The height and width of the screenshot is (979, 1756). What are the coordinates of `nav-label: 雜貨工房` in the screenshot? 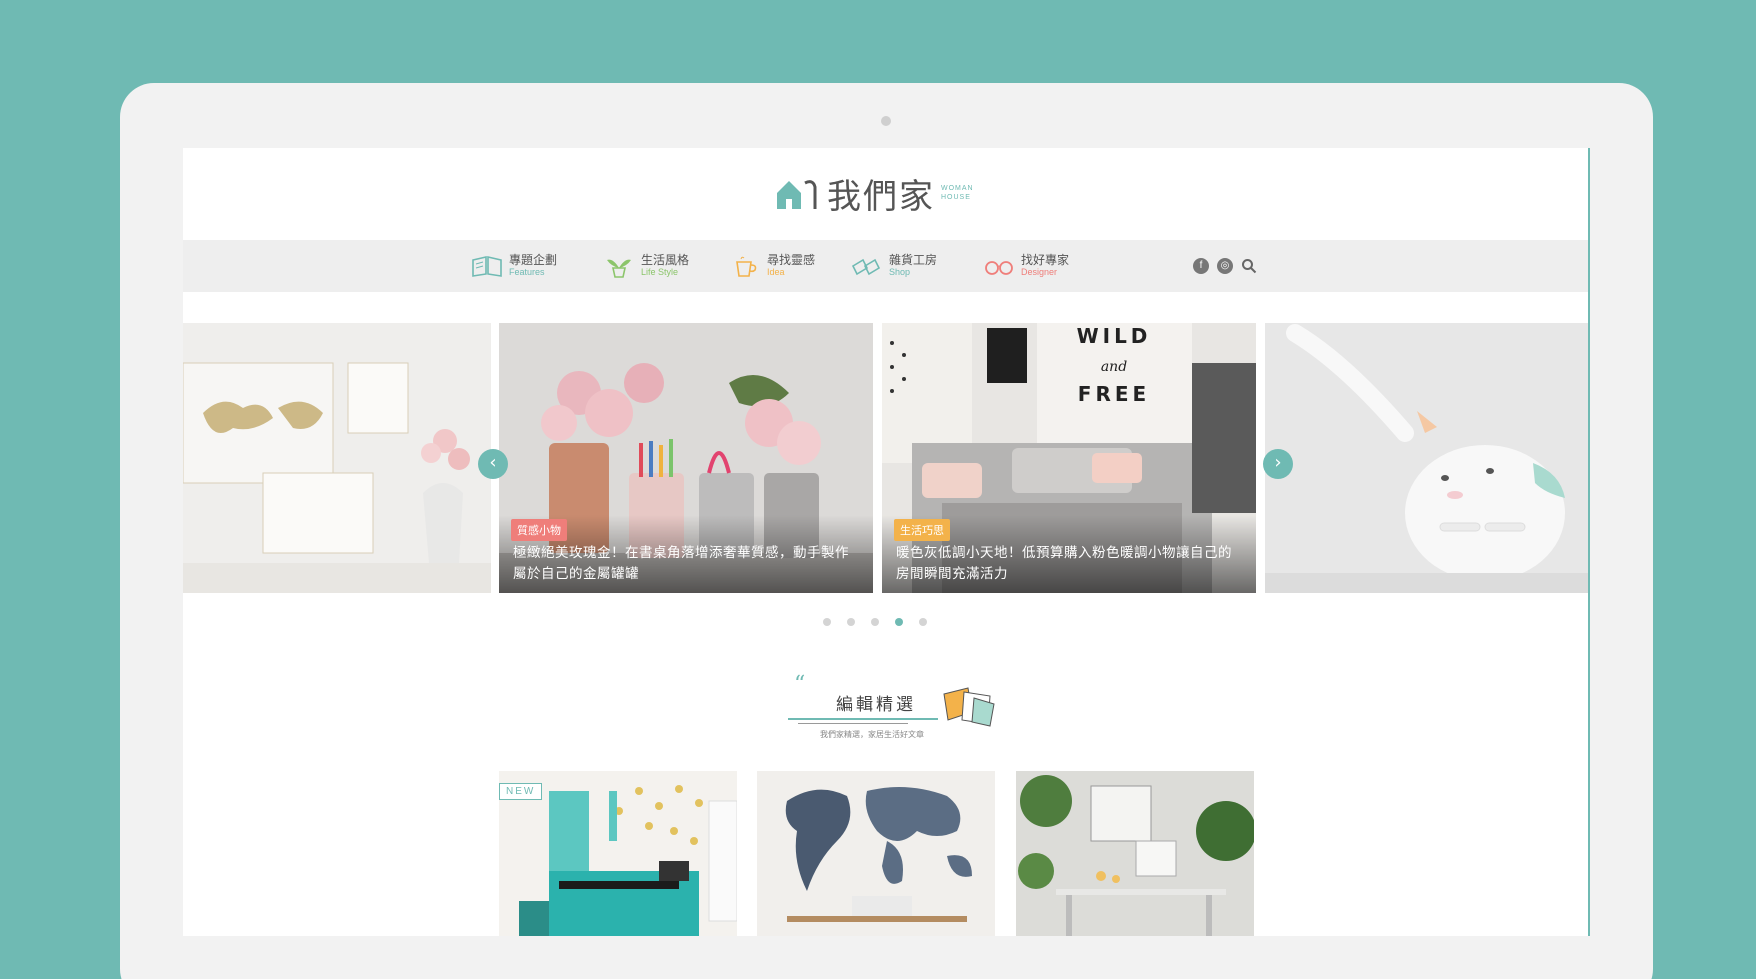 It's located at (913, 260).